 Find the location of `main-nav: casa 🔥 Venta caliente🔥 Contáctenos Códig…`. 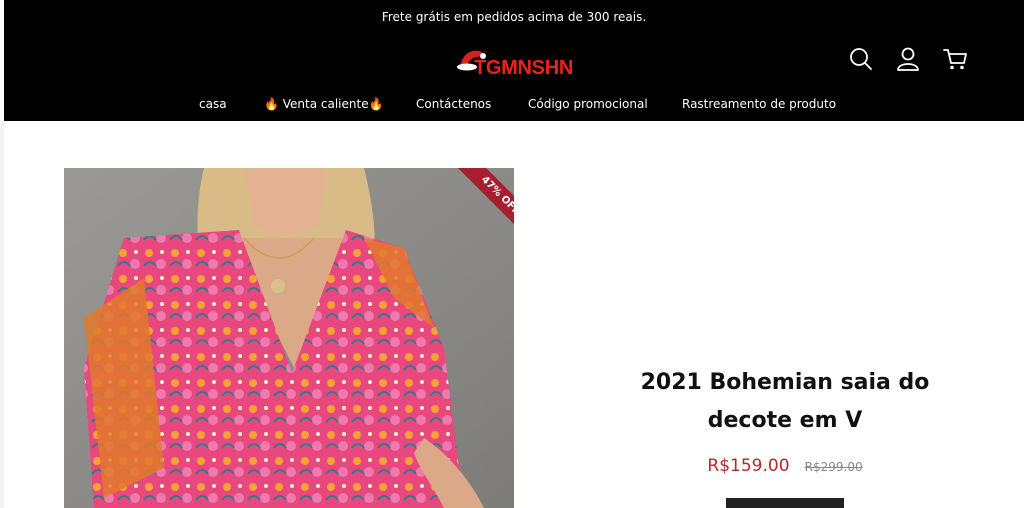

main-nav: casa 🔥 Venta caliente🔥 Contáctenos Códig… is located at coordinates (514, 105).